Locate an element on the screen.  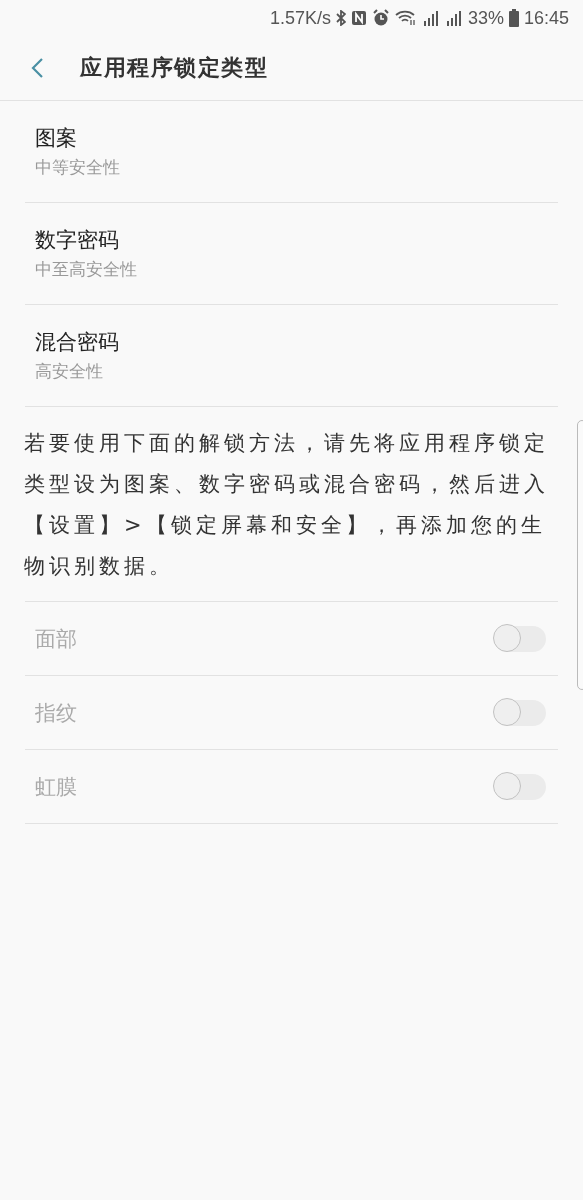
clock-time: 16:45 is located at coordinates (546, 18).